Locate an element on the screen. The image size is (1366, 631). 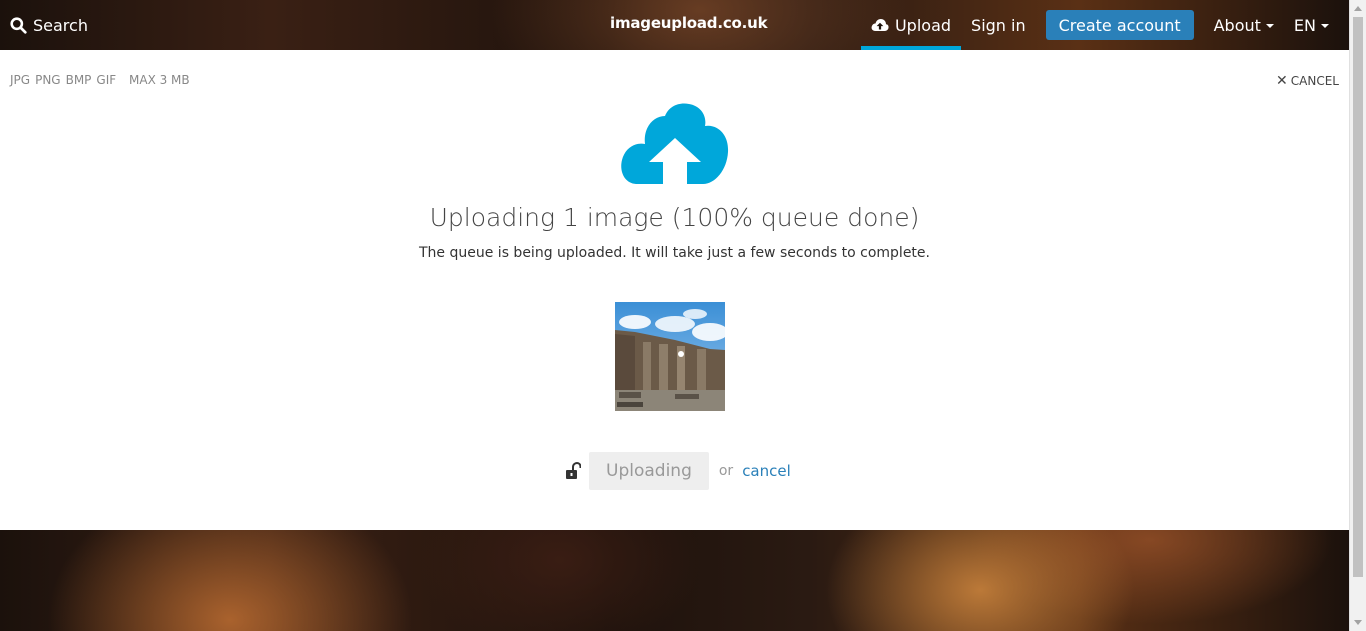
close-icon: ✕ is located at coordinates (1282, 81).